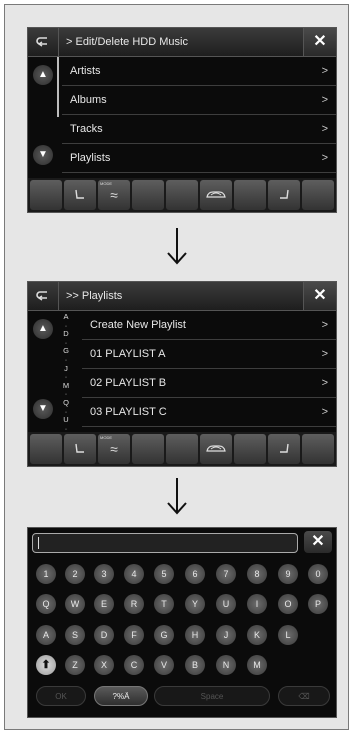 The height and width of the screenshot is (736, 355). What do you see at coordinates (318, 604) in the screenshot?
I see `key-p: P` at bounding box center [318, 604].